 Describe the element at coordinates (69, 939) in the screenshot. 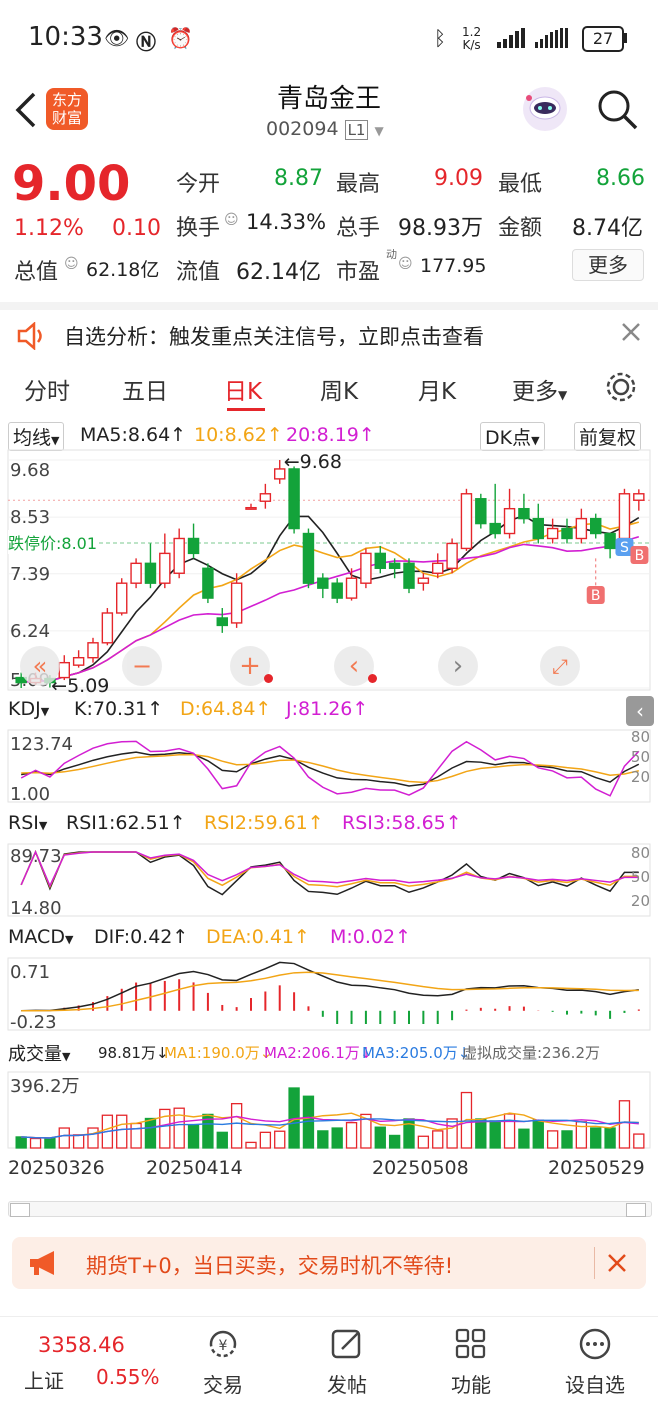

I see `macd-caret-icon: ▼` at that location.